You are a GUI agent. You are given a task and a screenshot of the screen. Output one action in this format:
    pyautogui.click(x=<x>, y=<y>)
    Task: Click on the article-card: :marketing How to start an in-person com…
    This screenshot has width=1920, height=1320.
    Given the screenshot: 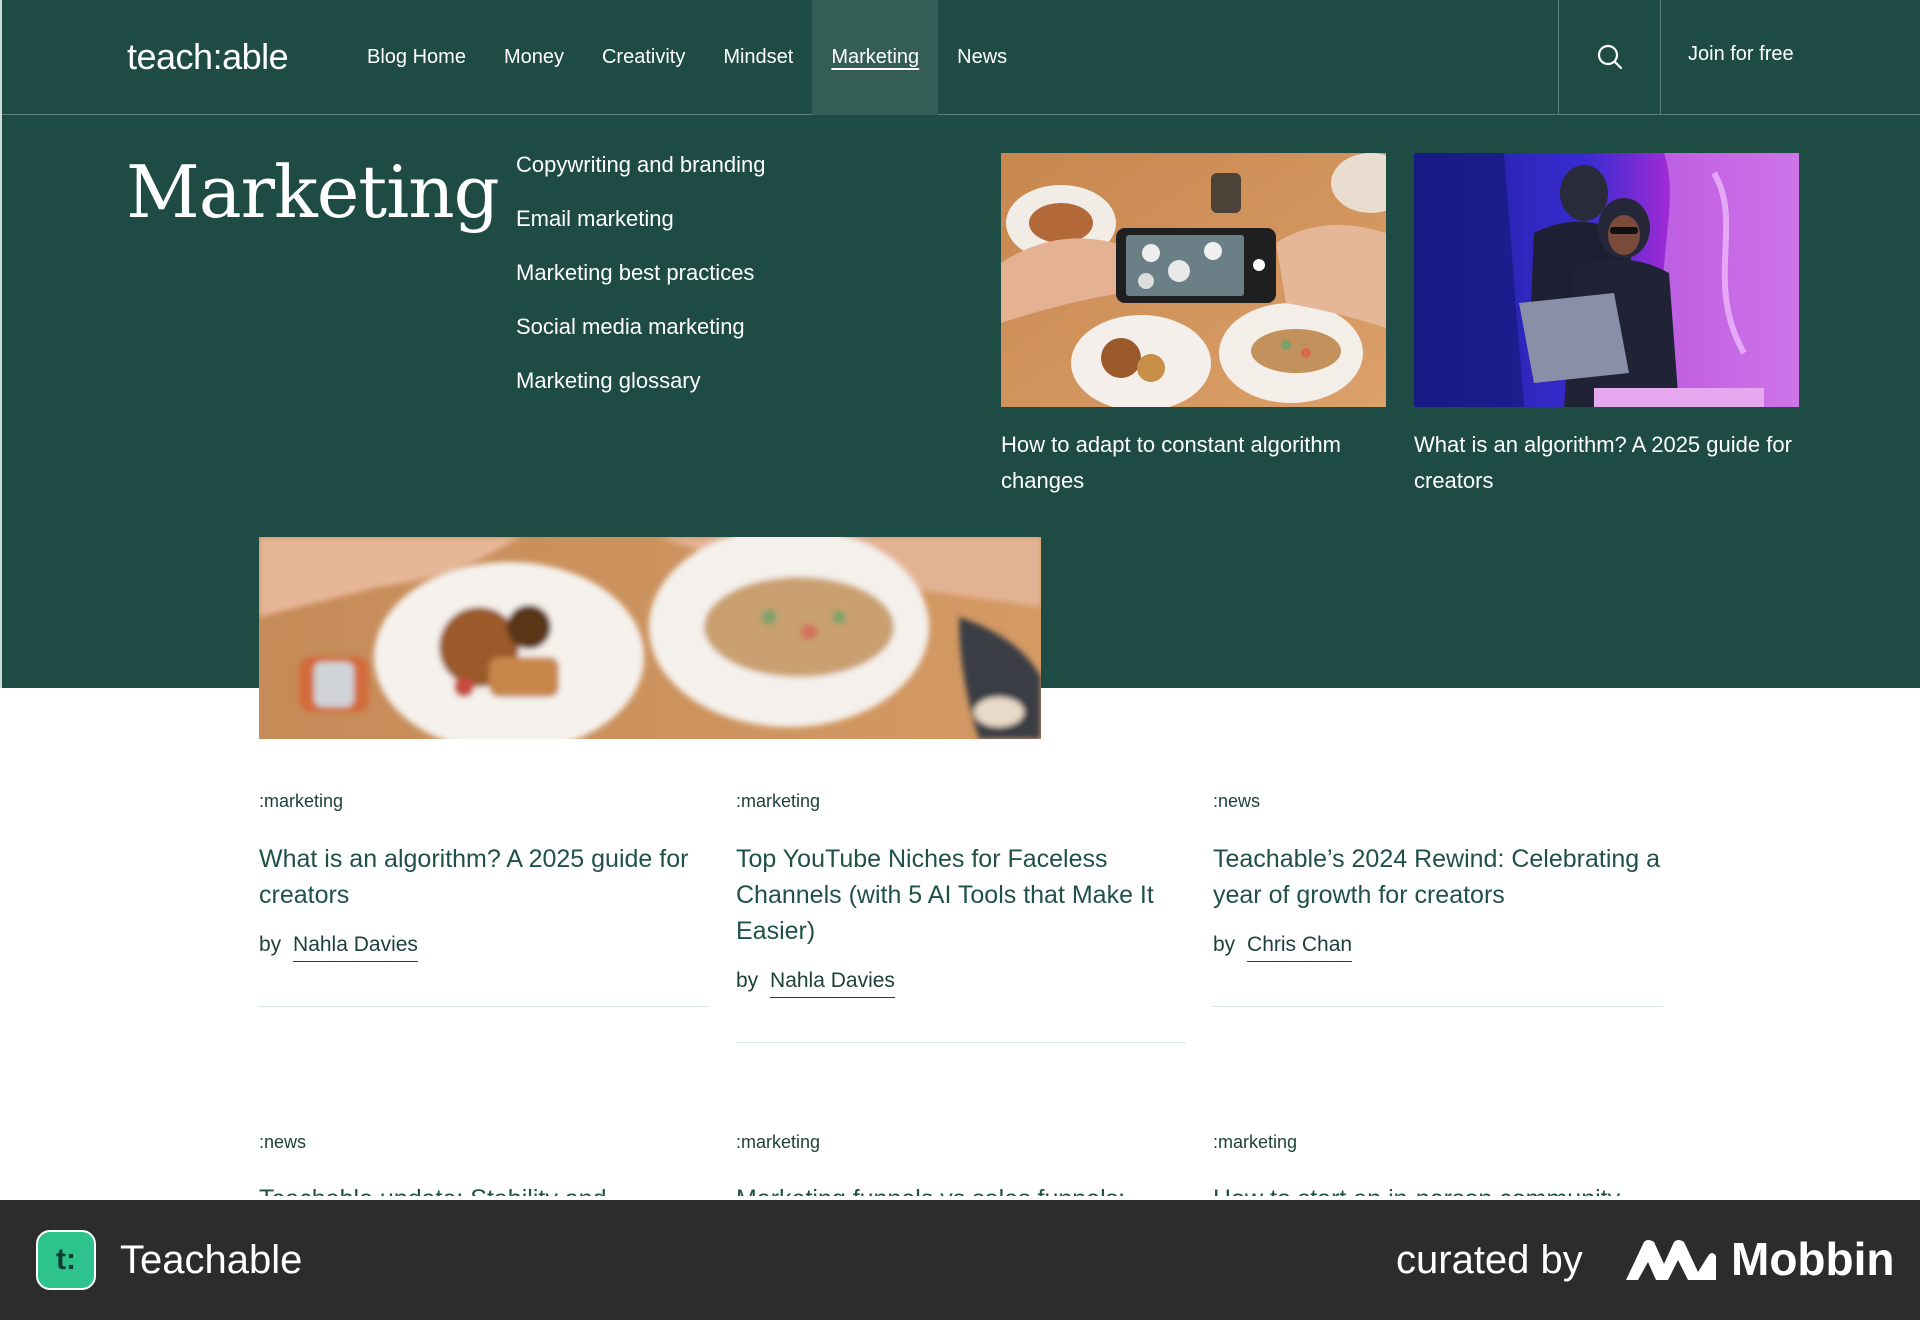 What is the action you would take?
    pyautogui.click(x=1438, y=1164)
    